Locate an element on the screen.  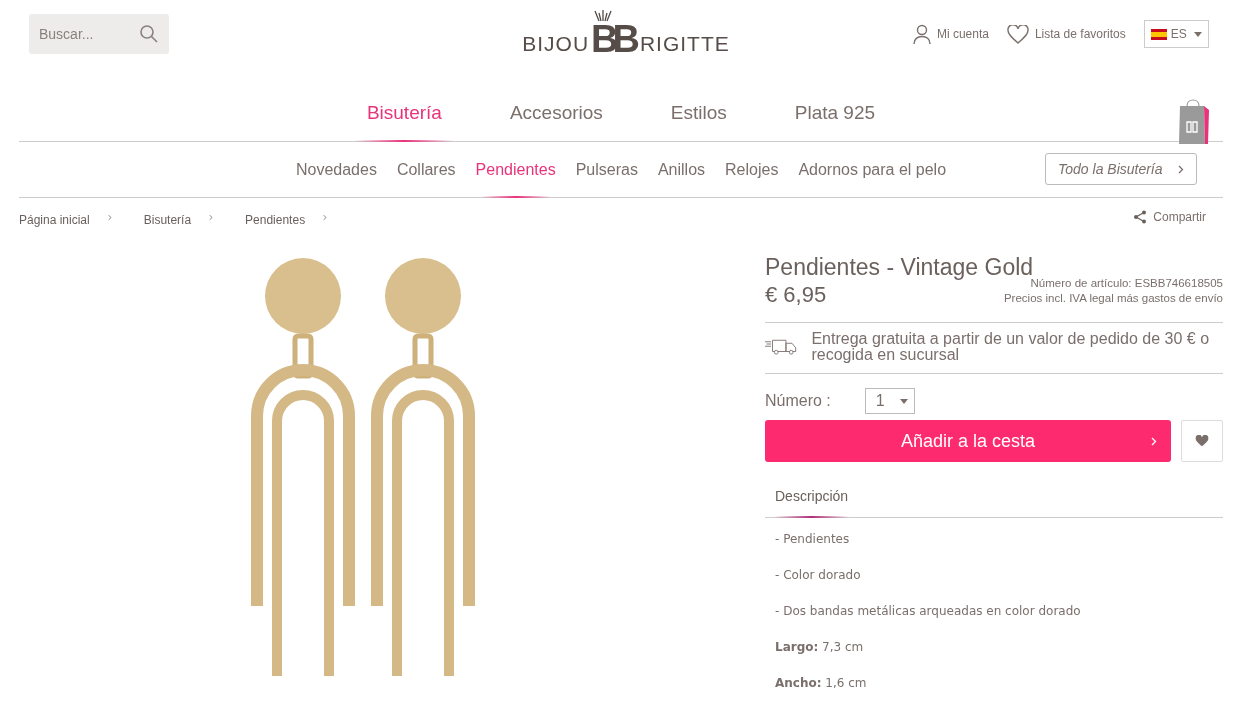
share-icon is located at coordinates (1140, 217).